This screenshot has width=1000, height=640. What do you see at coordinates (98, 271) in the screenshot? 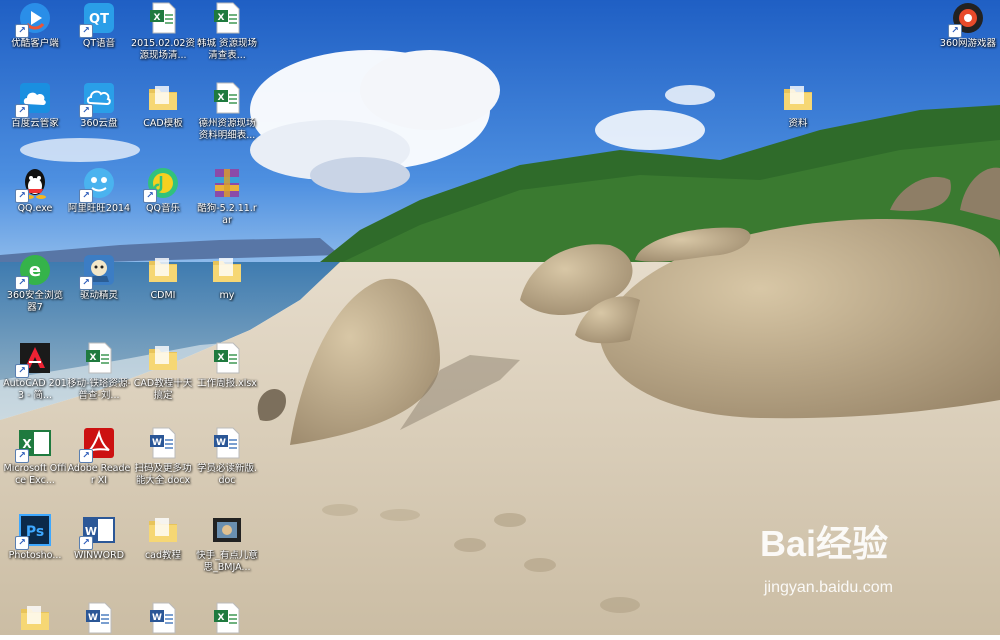
I see `driver-genius-icon: ↗` at bounding box center [98, 271].